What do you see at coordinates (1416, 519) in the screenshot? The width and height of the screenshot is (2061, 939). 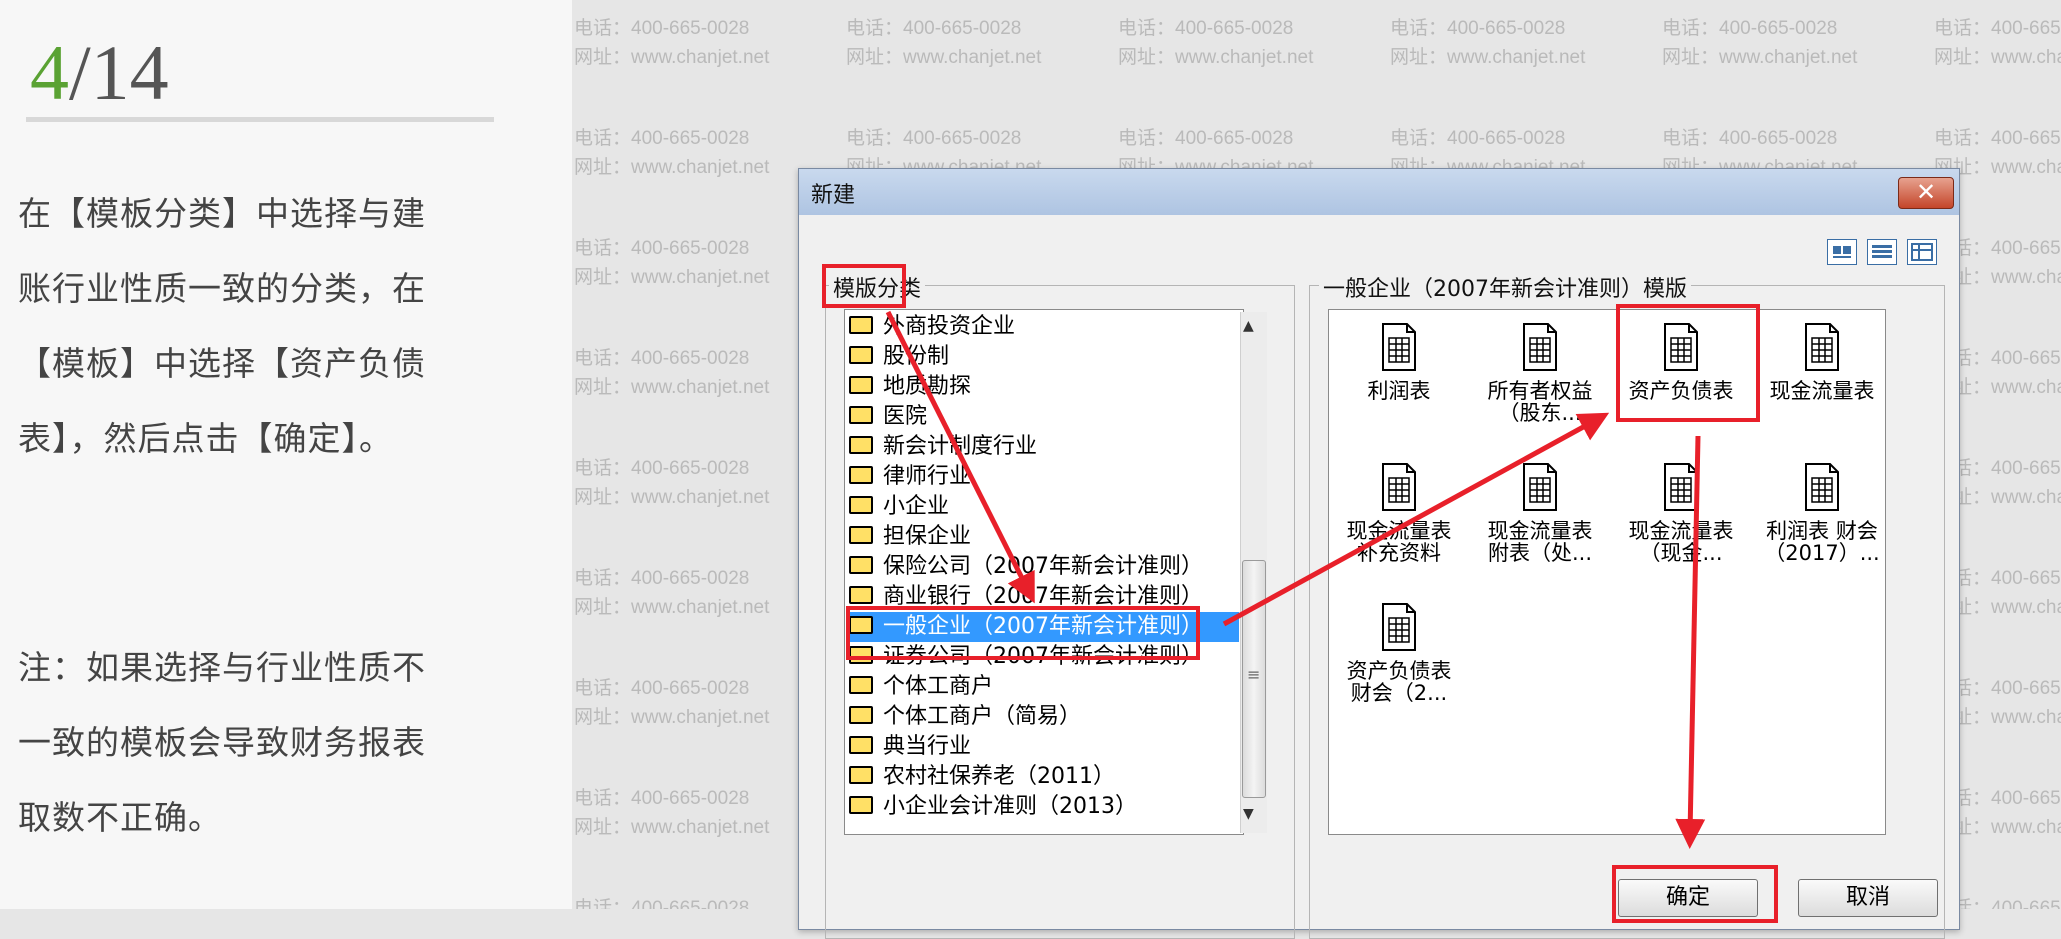 I see `arrow-to-template` at bounding box center [1416, 519].